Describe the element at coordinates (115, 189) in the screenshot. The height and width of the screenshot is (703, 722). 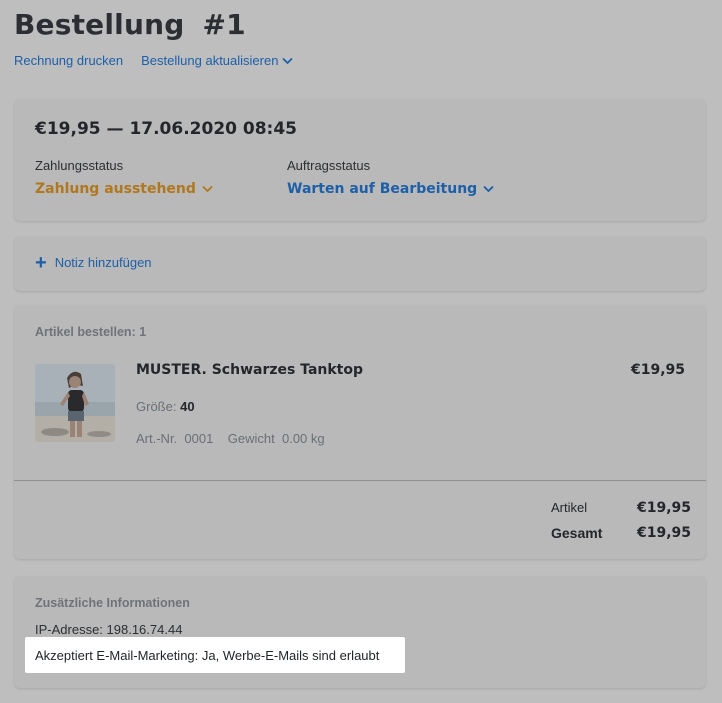
I see `payment-status-value: Zahlung ausstehend` at that location.